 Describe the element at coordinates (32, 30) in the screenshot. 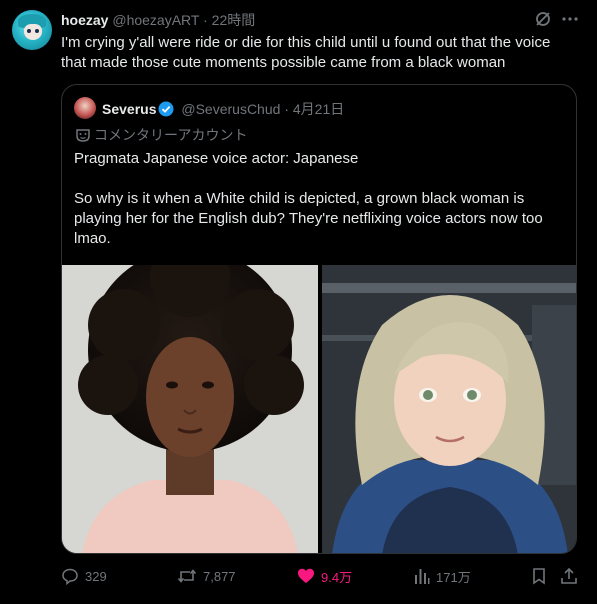

I see `author-avatar` at that location.